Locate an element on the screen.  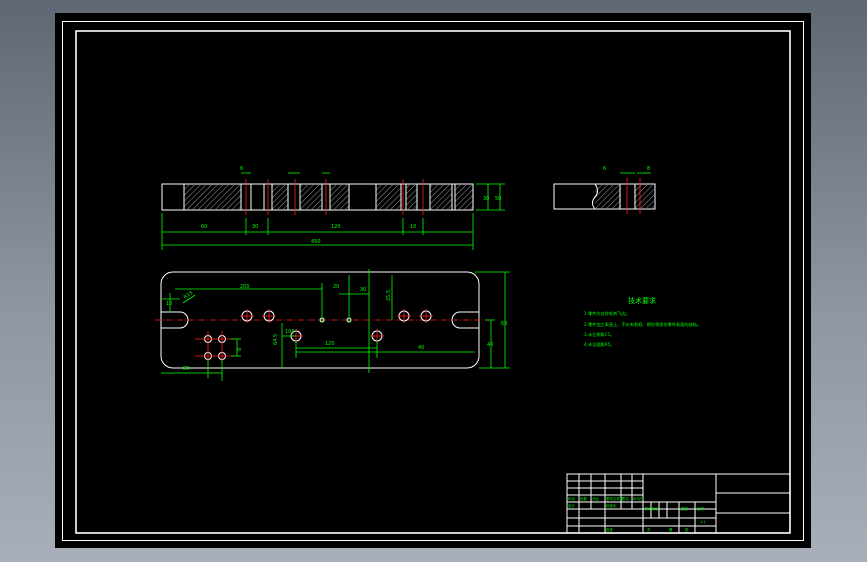
tb-standardize: 标准化 is located at coordinates (611, 505).